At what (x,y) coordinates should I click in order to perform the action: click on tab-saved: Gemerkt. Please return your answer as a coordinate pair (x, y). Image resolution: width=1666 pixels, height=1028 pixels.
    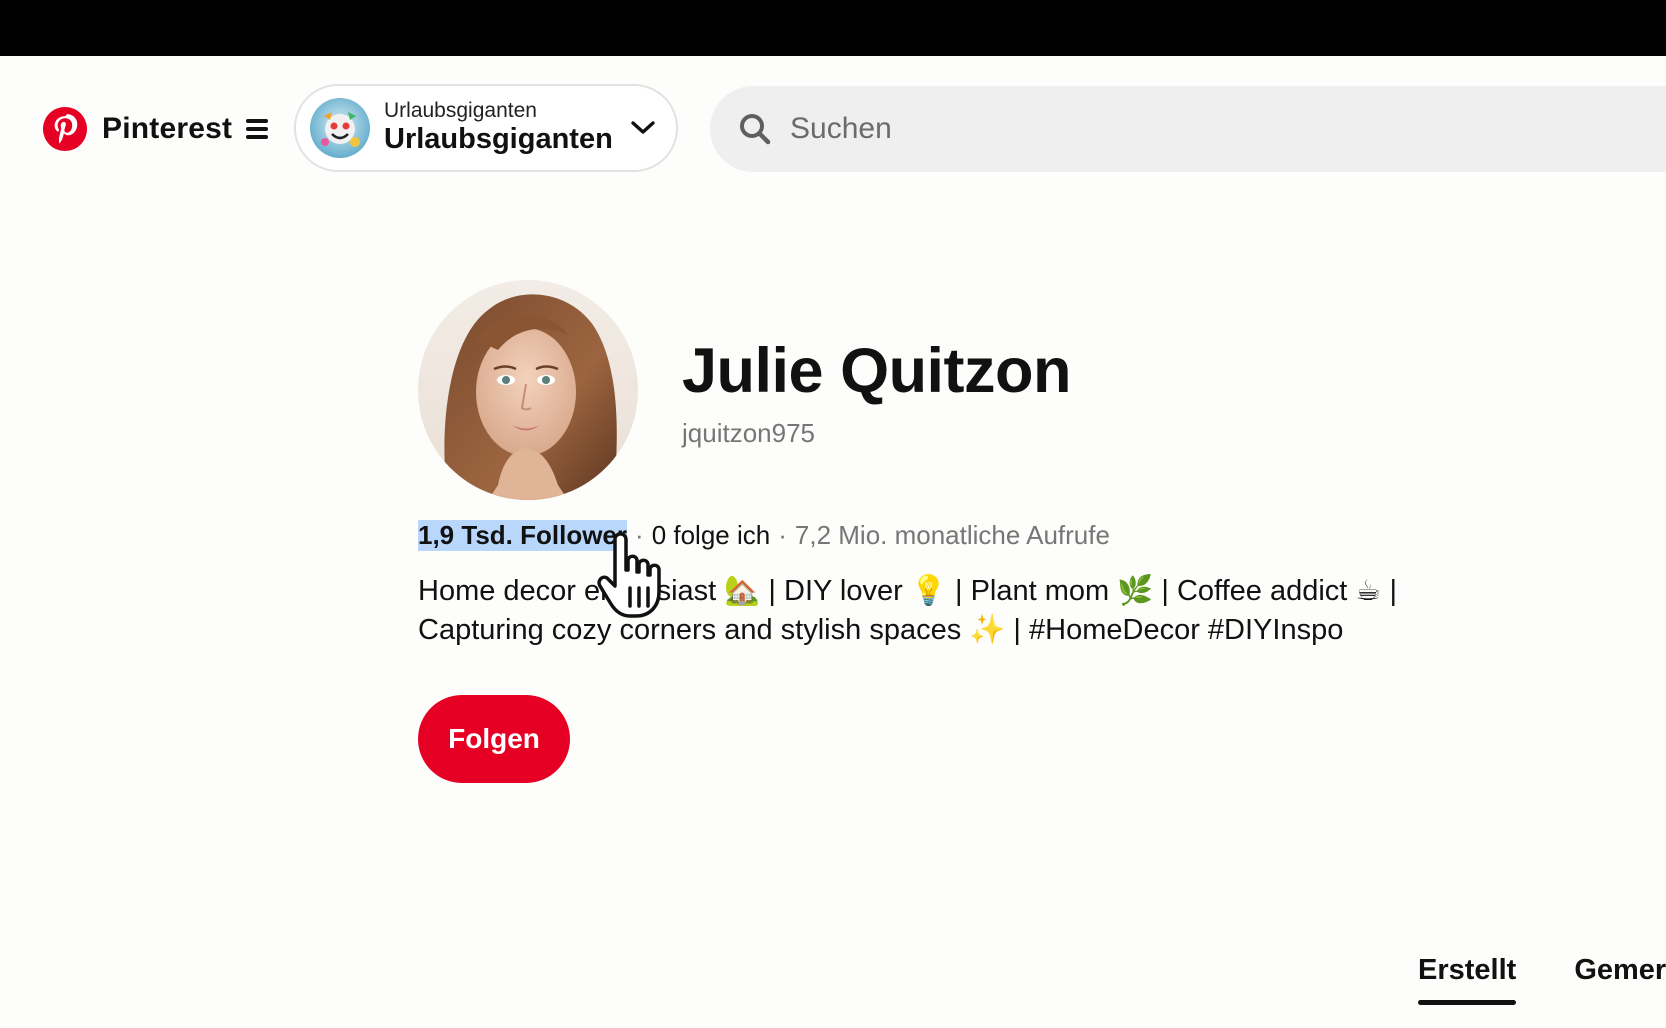
    Looking at the image, I should click on (1620, 979).